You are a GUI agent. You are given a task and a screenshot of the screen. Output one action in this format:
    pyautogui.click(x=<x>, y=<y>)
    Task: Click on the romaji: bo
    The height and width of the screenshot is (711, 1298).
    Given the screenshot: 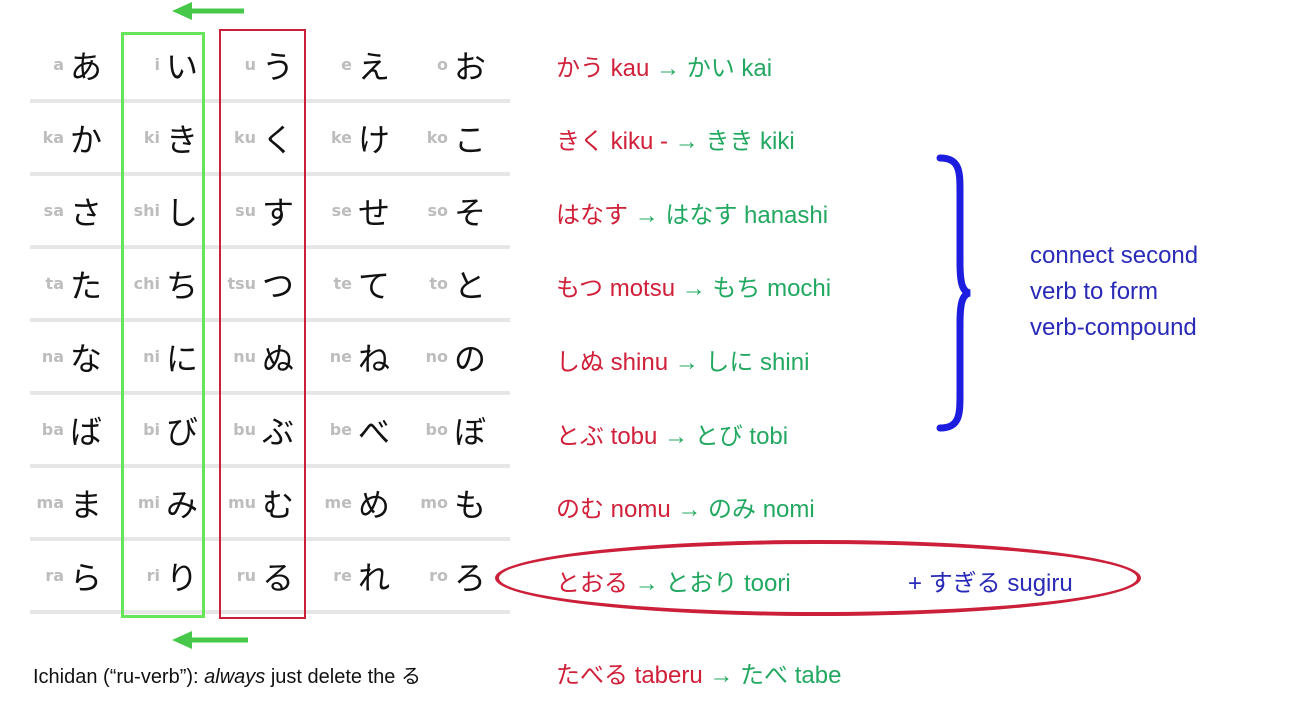 What is the action you would take?
    pyautogui.click(x=436, y=429)
    